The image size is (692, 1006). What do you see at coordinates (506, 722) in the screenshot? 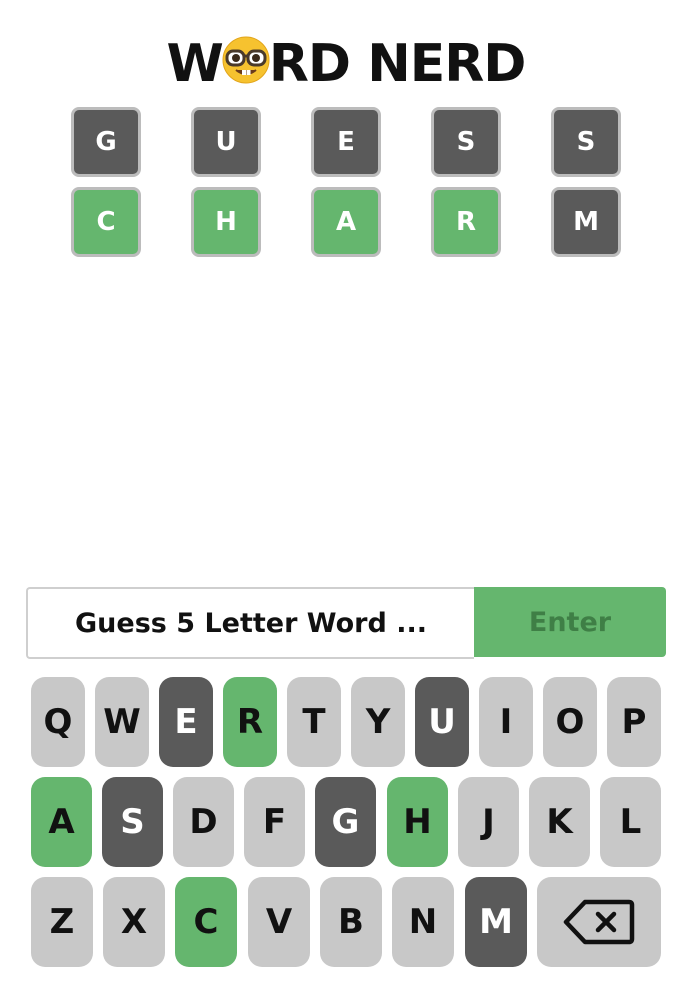
I see `key-i: I` at bounding box center [506, 722].